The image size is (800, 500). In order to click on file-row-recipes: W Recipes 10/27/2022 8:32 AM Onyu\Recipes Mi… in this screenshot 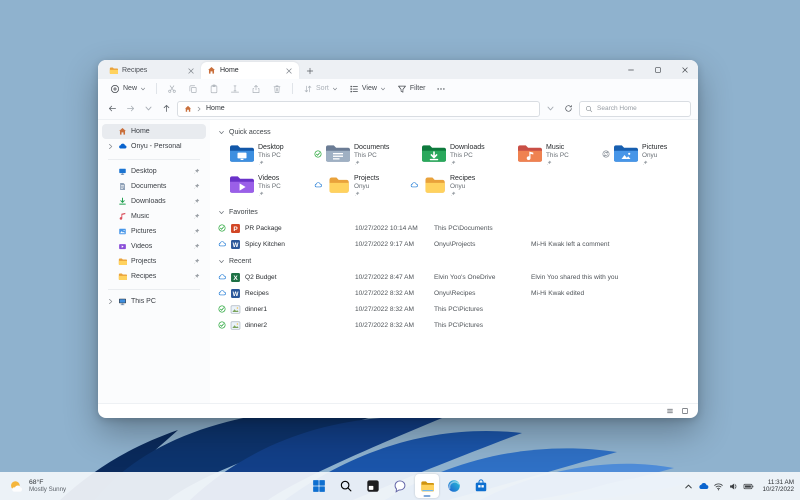, I will do `click(454, 293)`.